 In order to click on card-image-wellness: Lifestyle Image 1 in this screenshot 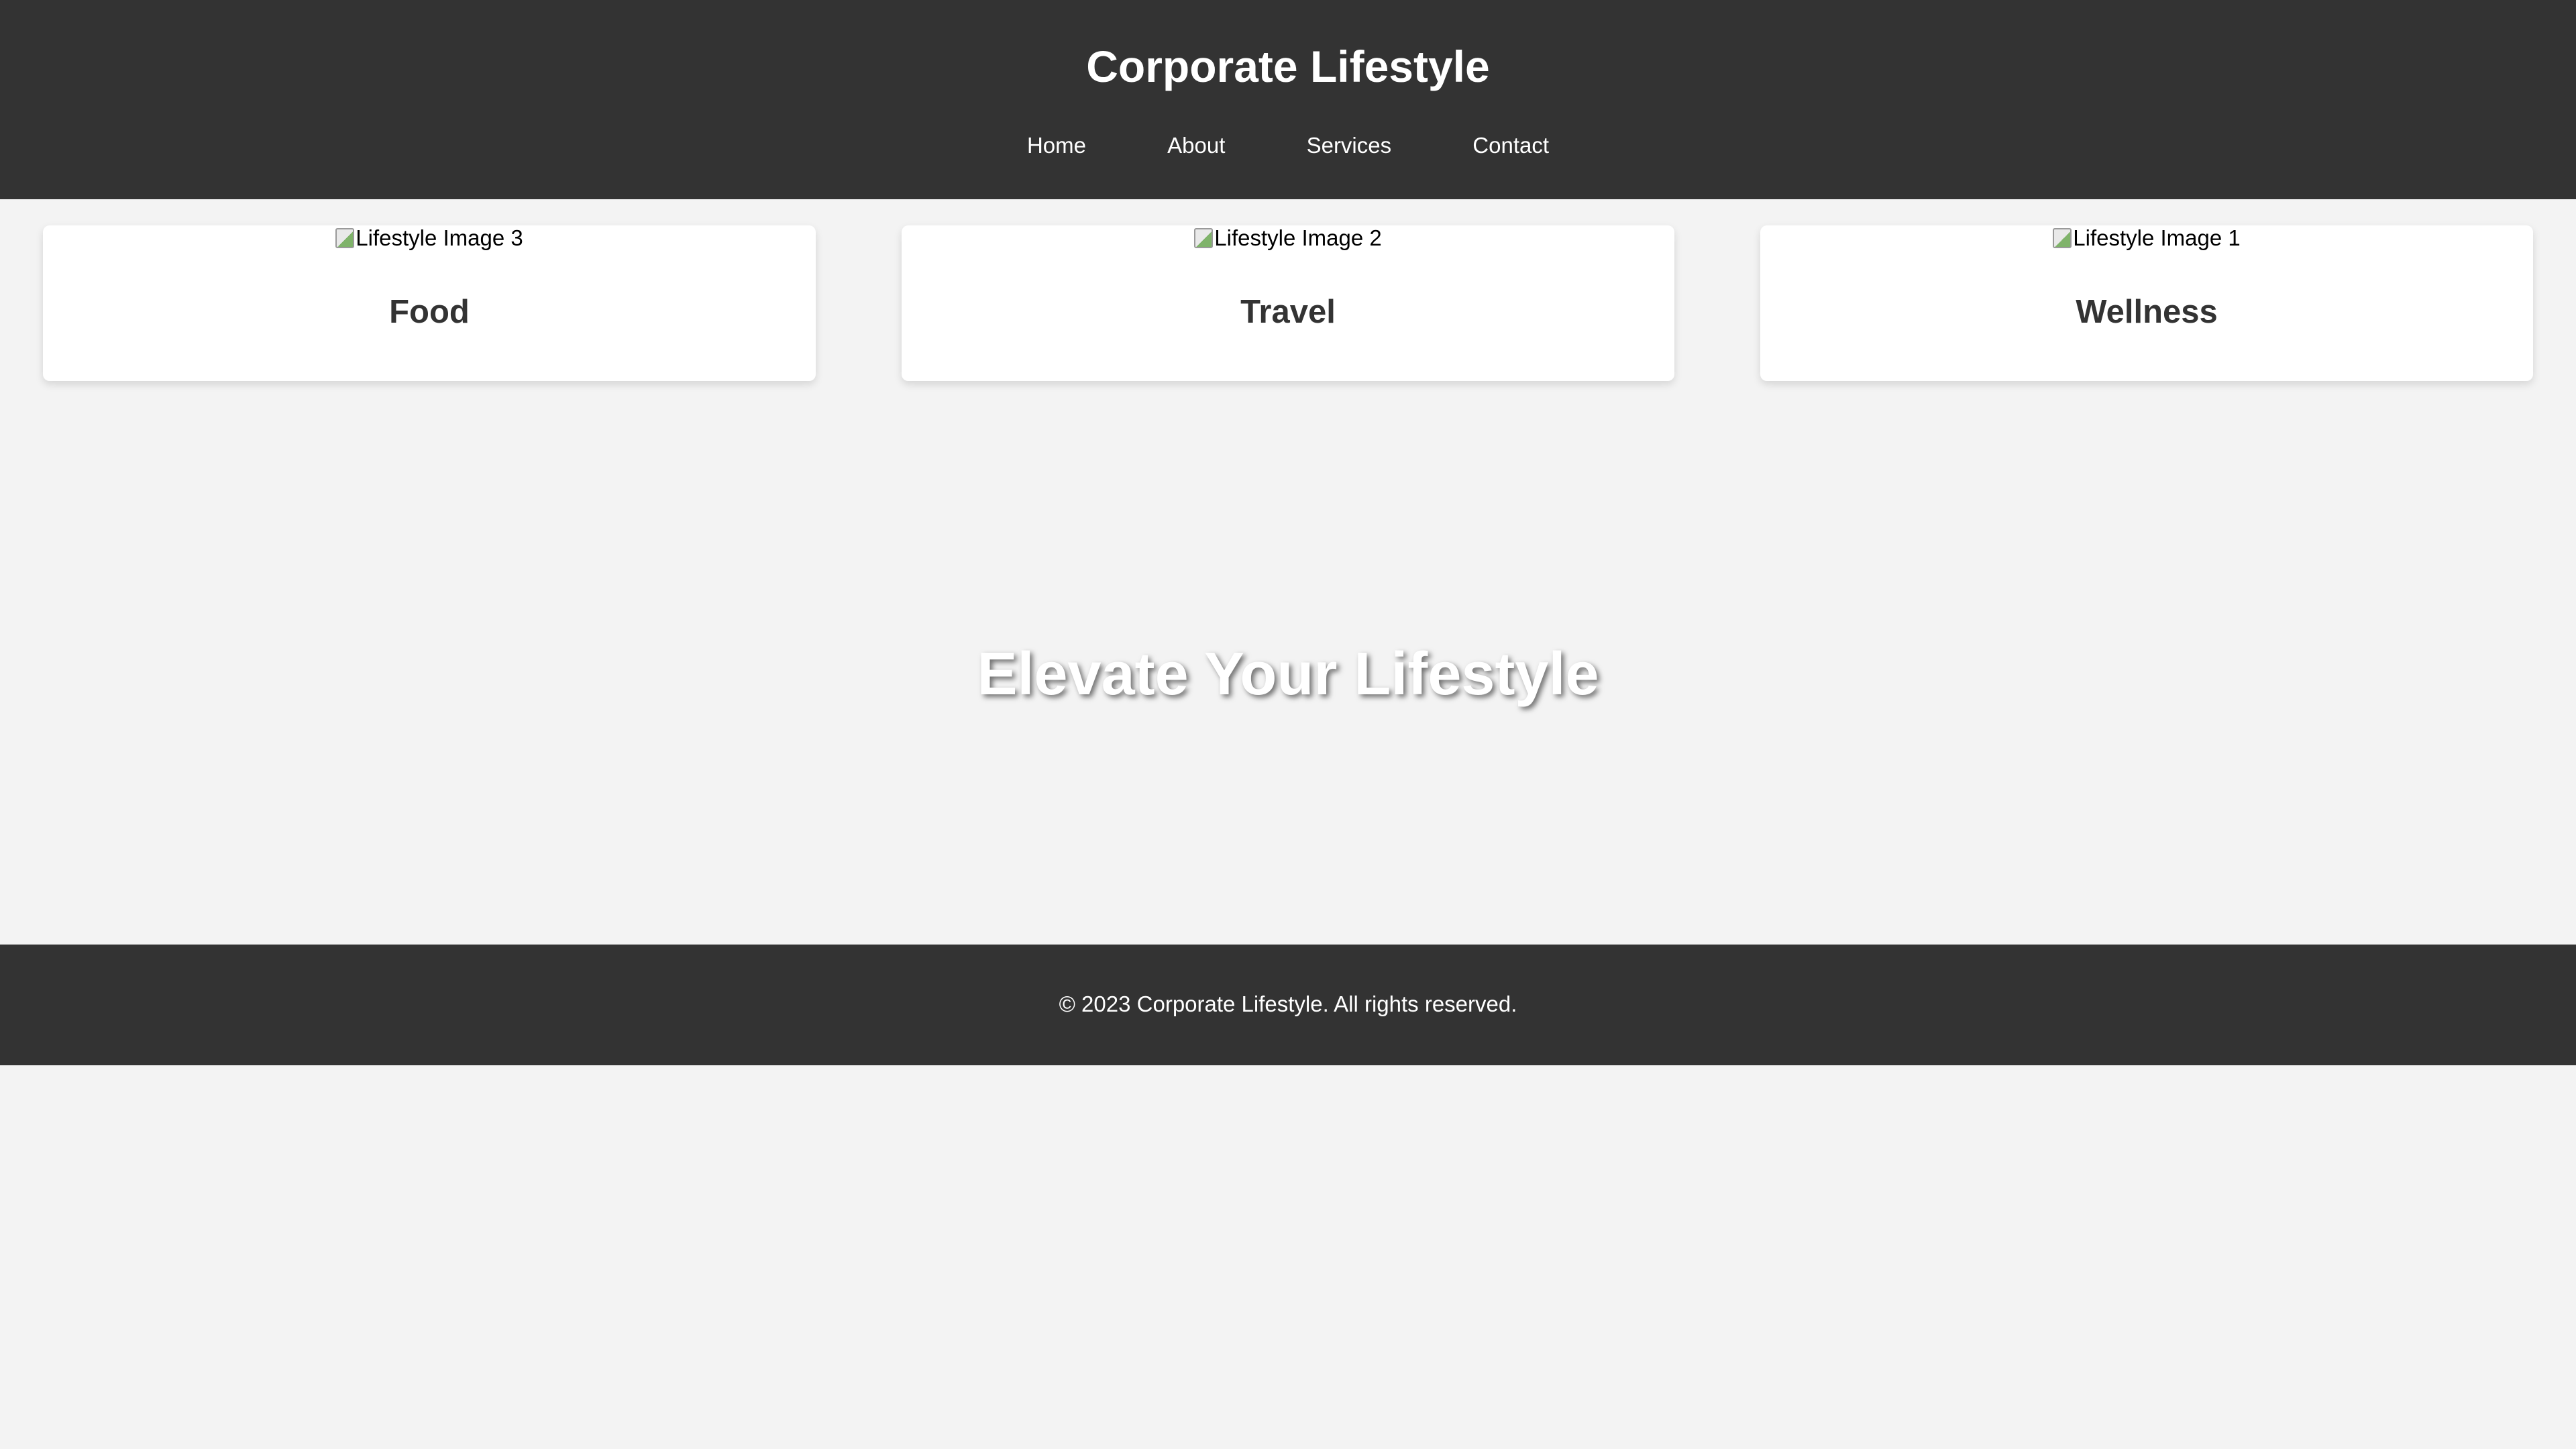, I will do `click(2146, 238)`.